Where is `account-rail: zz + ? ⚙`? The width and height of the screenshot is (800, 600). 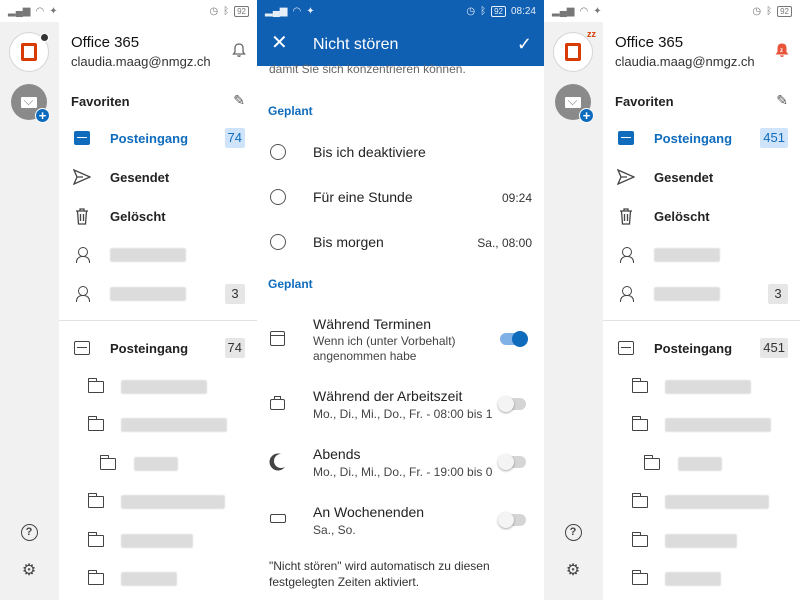
account-rail: zz + ? ⚙ is located at coordinates (573, 311).